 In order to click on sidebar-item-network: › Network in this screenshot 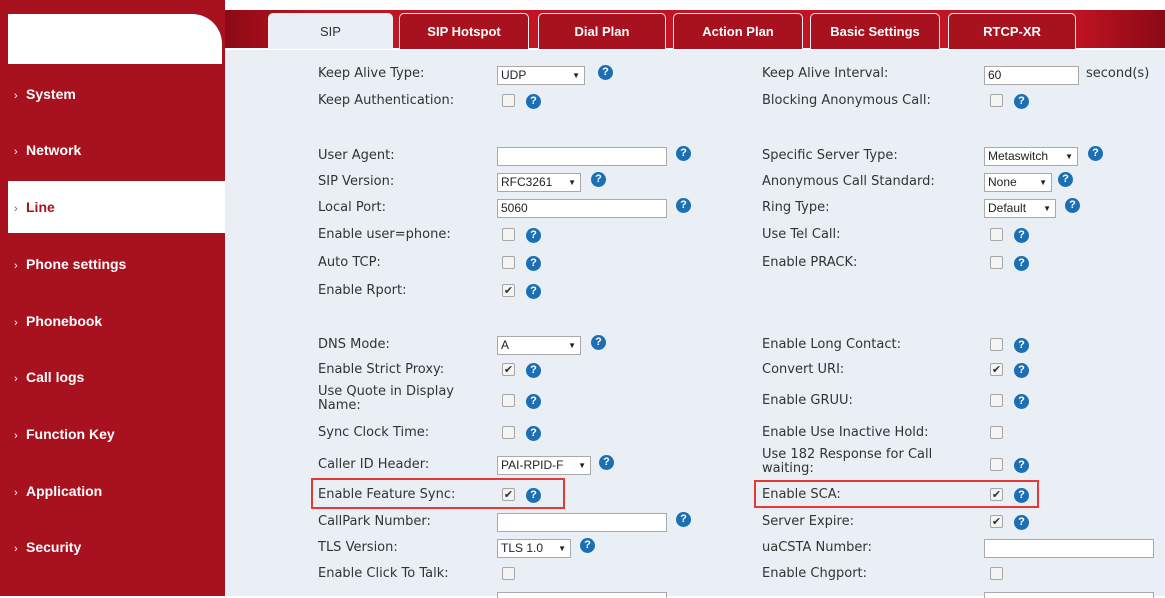, I will do `click(116, 150)`.